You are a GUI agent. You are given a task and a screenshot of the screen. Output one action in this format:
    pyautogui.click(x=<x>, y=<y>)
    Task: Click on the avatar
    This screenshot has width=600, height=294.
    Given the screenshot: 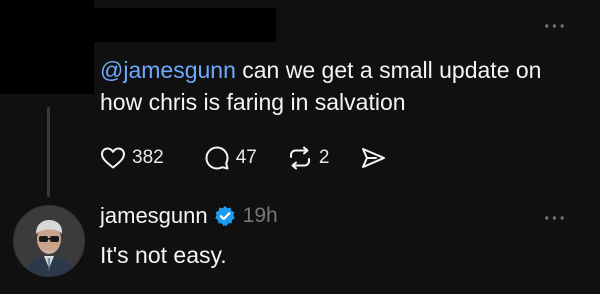 What is the action you would take?
    pyautogui.click(x=49, y=241)
    